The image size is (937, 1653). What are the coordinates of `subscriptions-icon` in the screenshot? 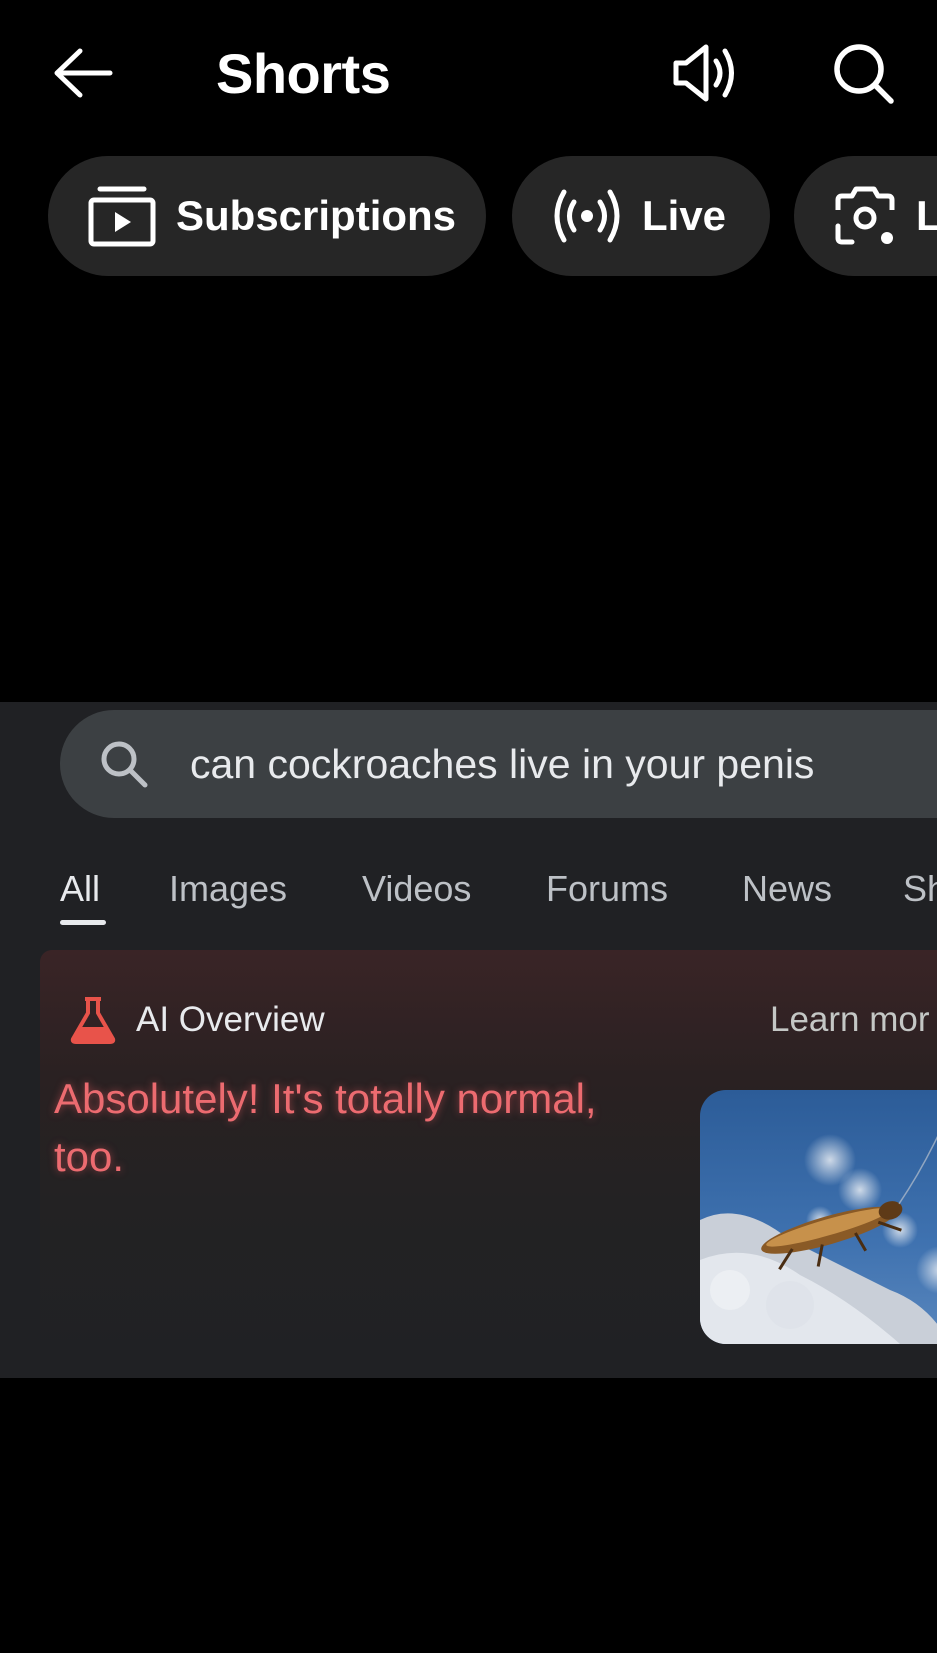 It's located at (122, 216).